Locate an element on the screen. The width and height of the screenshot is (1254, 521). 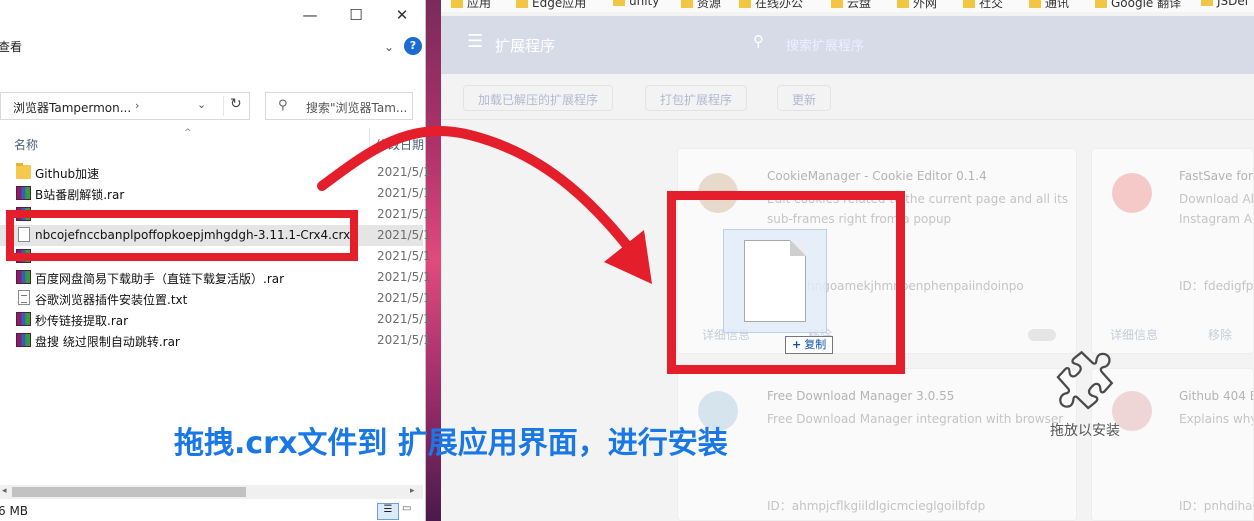
drop-target-highlight-box is located at coordinates (786, 282).